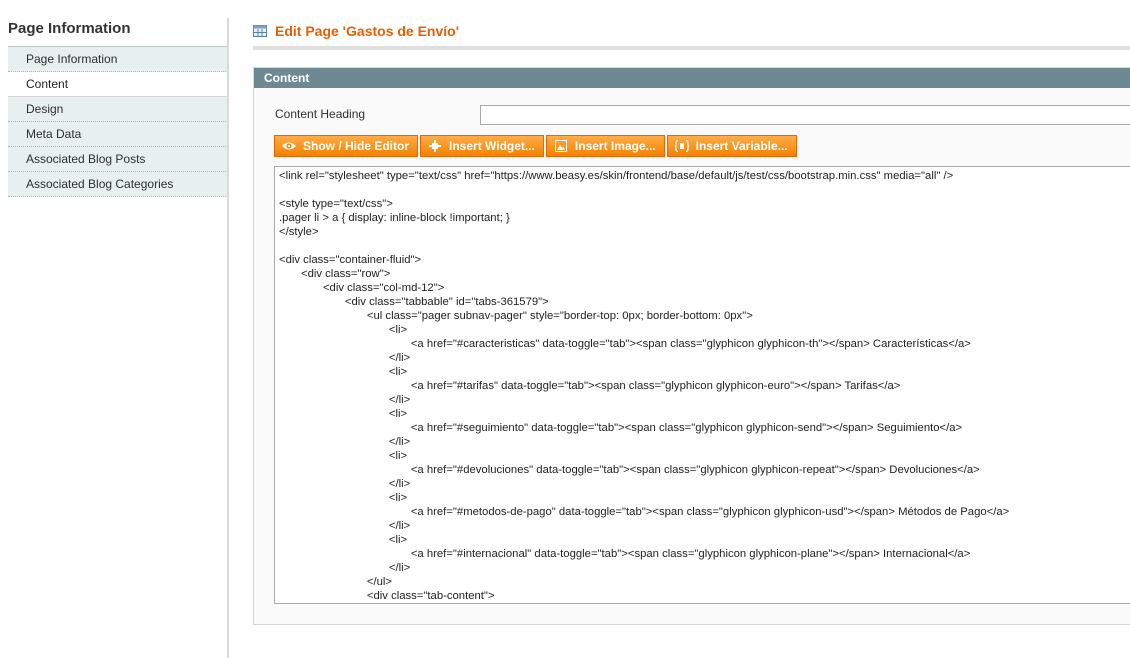  What do you see at coordinates (691, 35) in the screenshot?
I see `page-header: Edit Page 'Gastos de Envío'` at bounding box center [691, 35].